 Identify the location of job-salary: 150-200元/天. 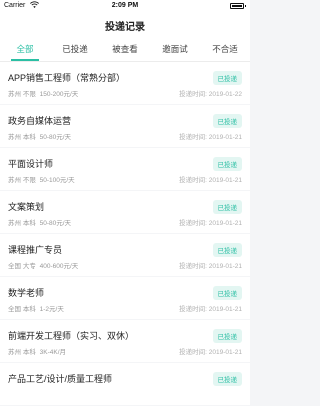
(59, 94).